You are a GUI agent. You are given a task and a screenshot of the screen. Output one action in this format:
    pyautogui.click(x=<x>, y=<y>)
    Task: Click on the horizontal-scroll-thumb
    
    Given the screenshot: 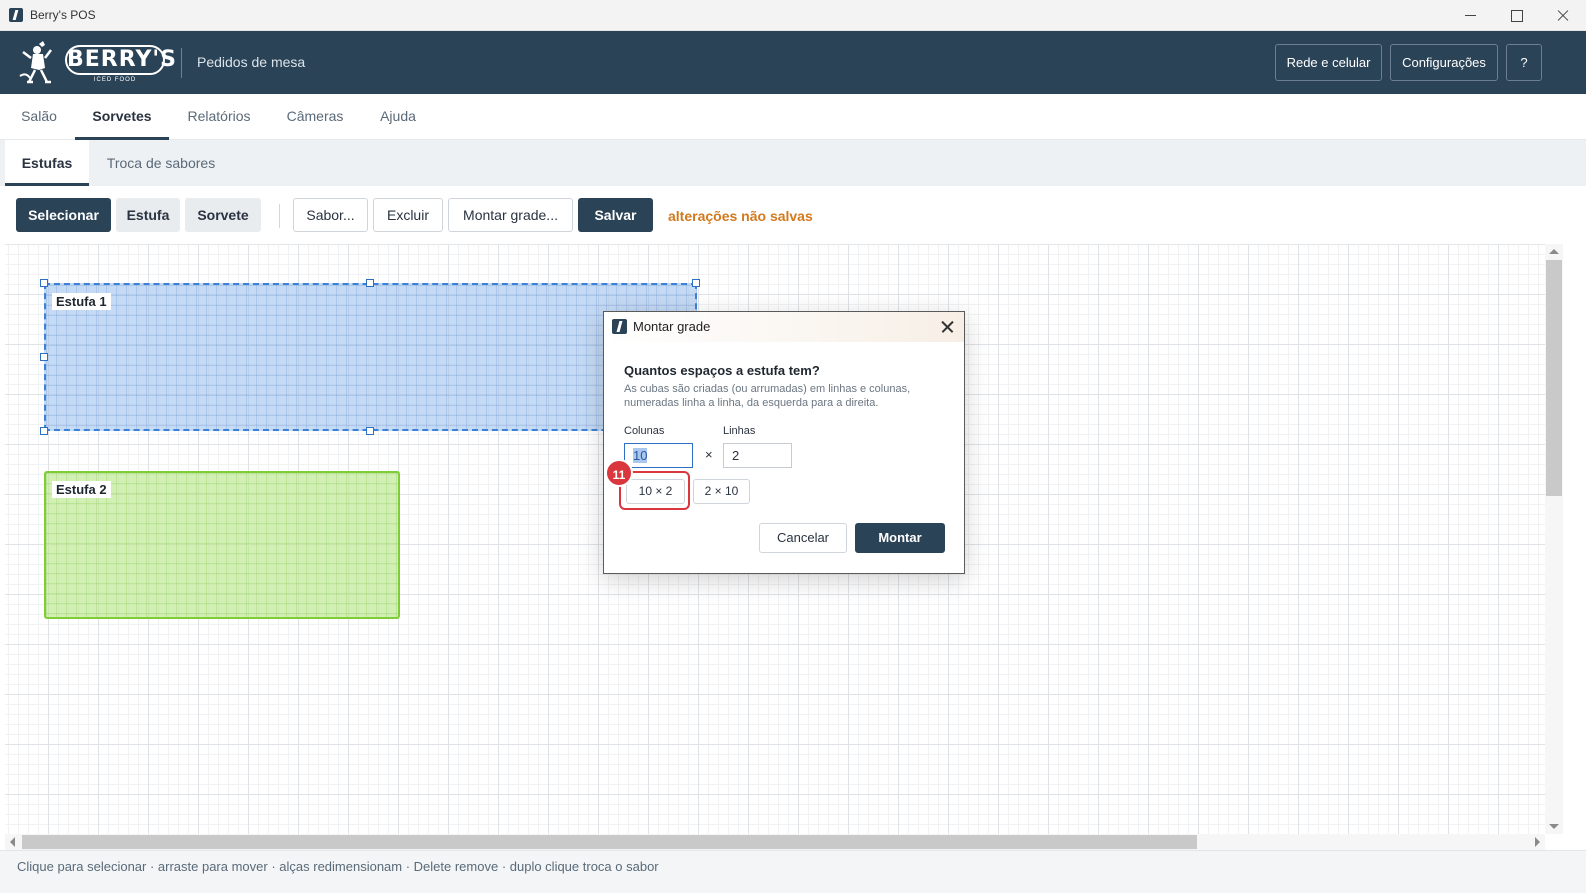 What is the action you would take?
    pyautogui.click(x=609, y=842)
    